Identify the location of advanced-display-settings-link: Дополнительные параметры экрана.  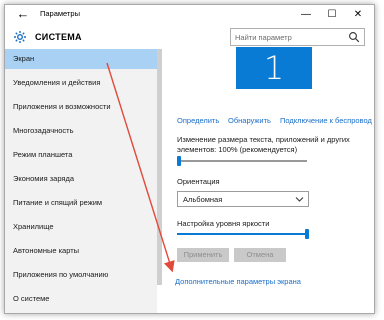
(238, 281).